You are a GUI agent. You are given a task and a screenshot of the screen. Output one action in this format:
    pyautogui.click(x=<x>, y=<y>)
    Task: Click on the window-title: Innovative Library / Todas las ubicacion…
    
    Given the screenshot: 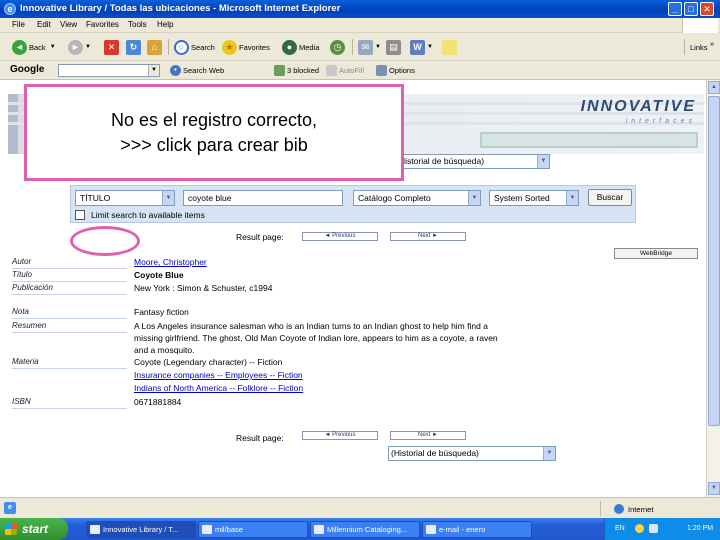 What is the action you would take?
    pyautogui.click(x=180, y=8)
    